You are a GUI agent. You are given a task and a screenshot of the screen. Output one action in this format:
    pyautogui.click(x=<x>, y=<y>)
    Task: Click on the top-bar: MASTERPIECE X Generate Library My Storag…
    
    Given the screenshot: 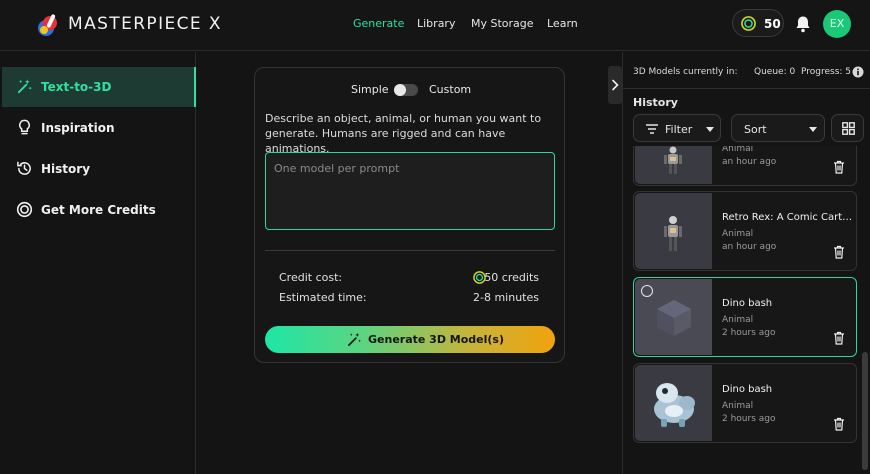 What is the action you would take?
    pyautogui.click(x=435, y=25)
    